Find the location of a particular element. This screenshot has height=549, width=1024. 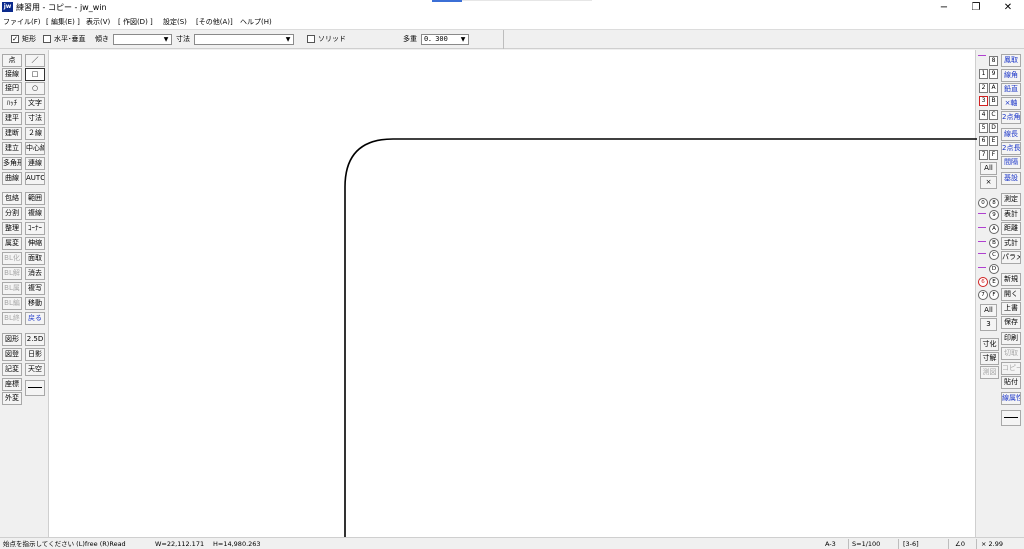

layer-button: B is located at coordinates (993, 101).